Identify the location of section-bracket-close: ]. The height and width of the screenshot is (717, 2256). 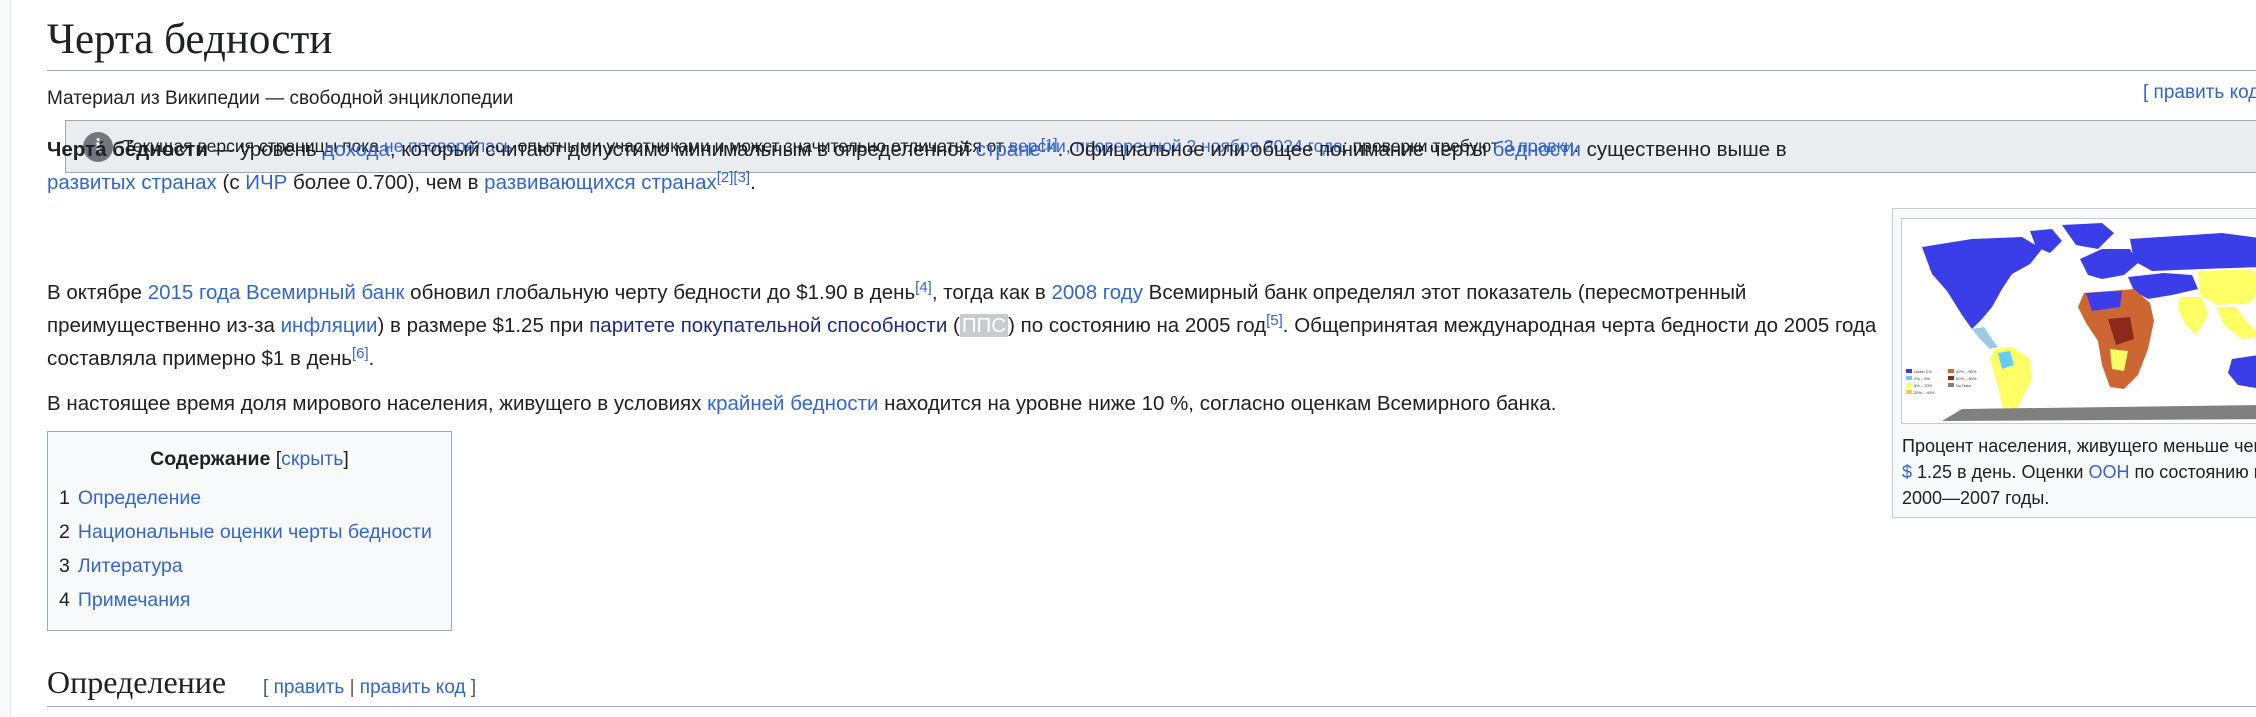
(471, 687).